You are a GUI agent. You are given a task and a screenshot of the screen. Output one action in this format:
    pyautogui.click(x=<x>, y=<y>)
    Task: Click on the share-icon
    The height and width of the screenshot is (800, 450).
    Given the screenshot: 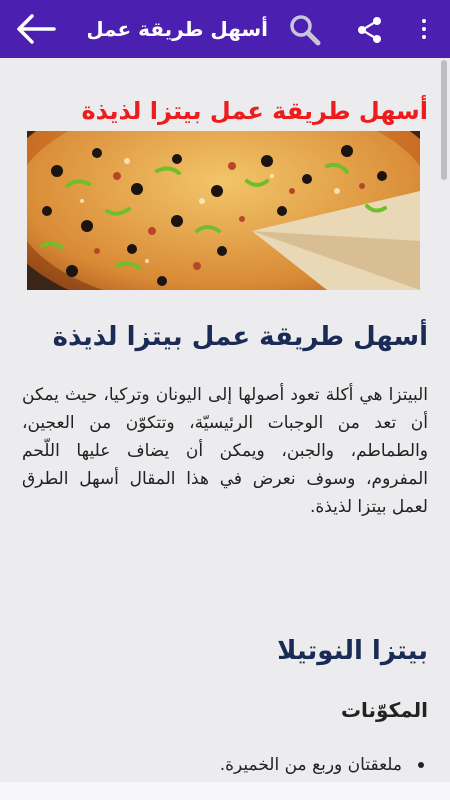 What is the action you would take?
    pyautogui.click(x=370, y=30)
    